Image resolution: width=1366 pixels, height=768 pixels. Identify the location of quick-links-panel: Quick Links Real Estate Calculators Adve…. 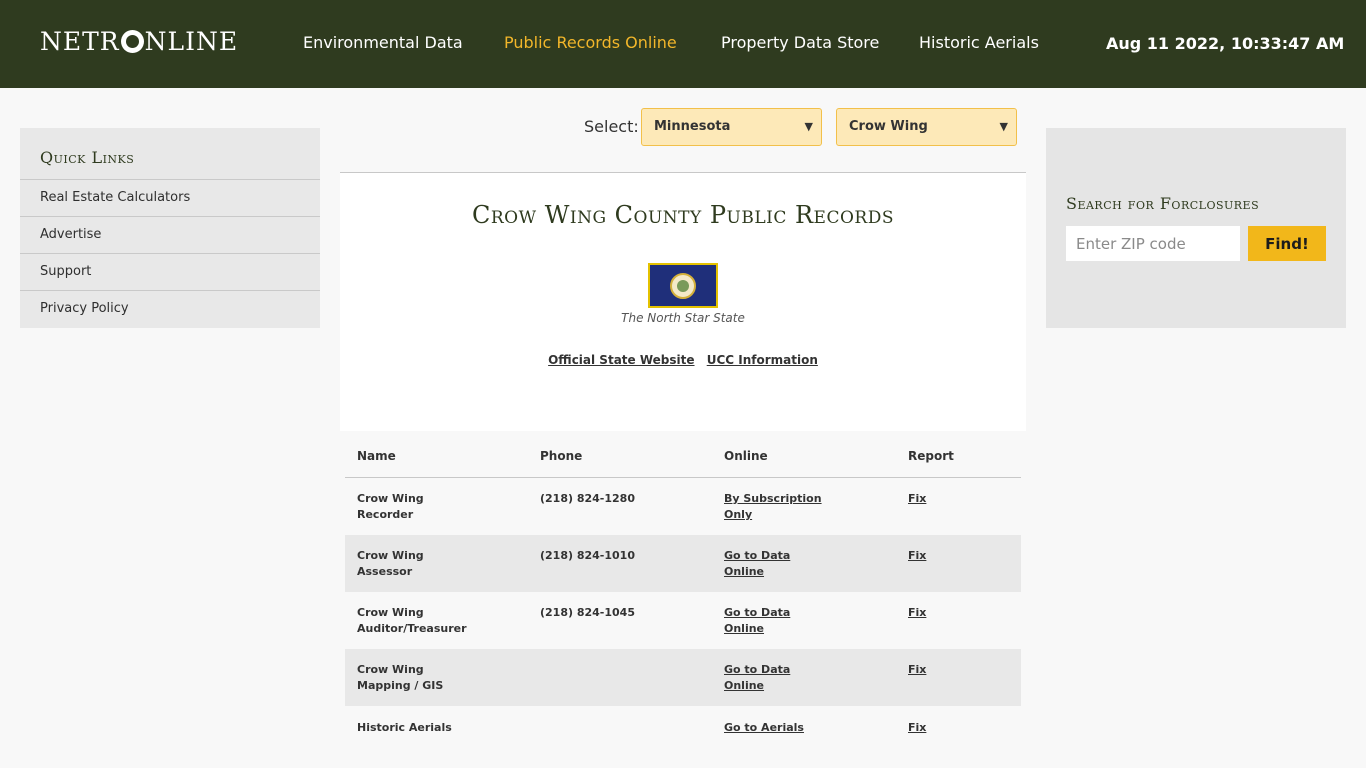
(170, 228).